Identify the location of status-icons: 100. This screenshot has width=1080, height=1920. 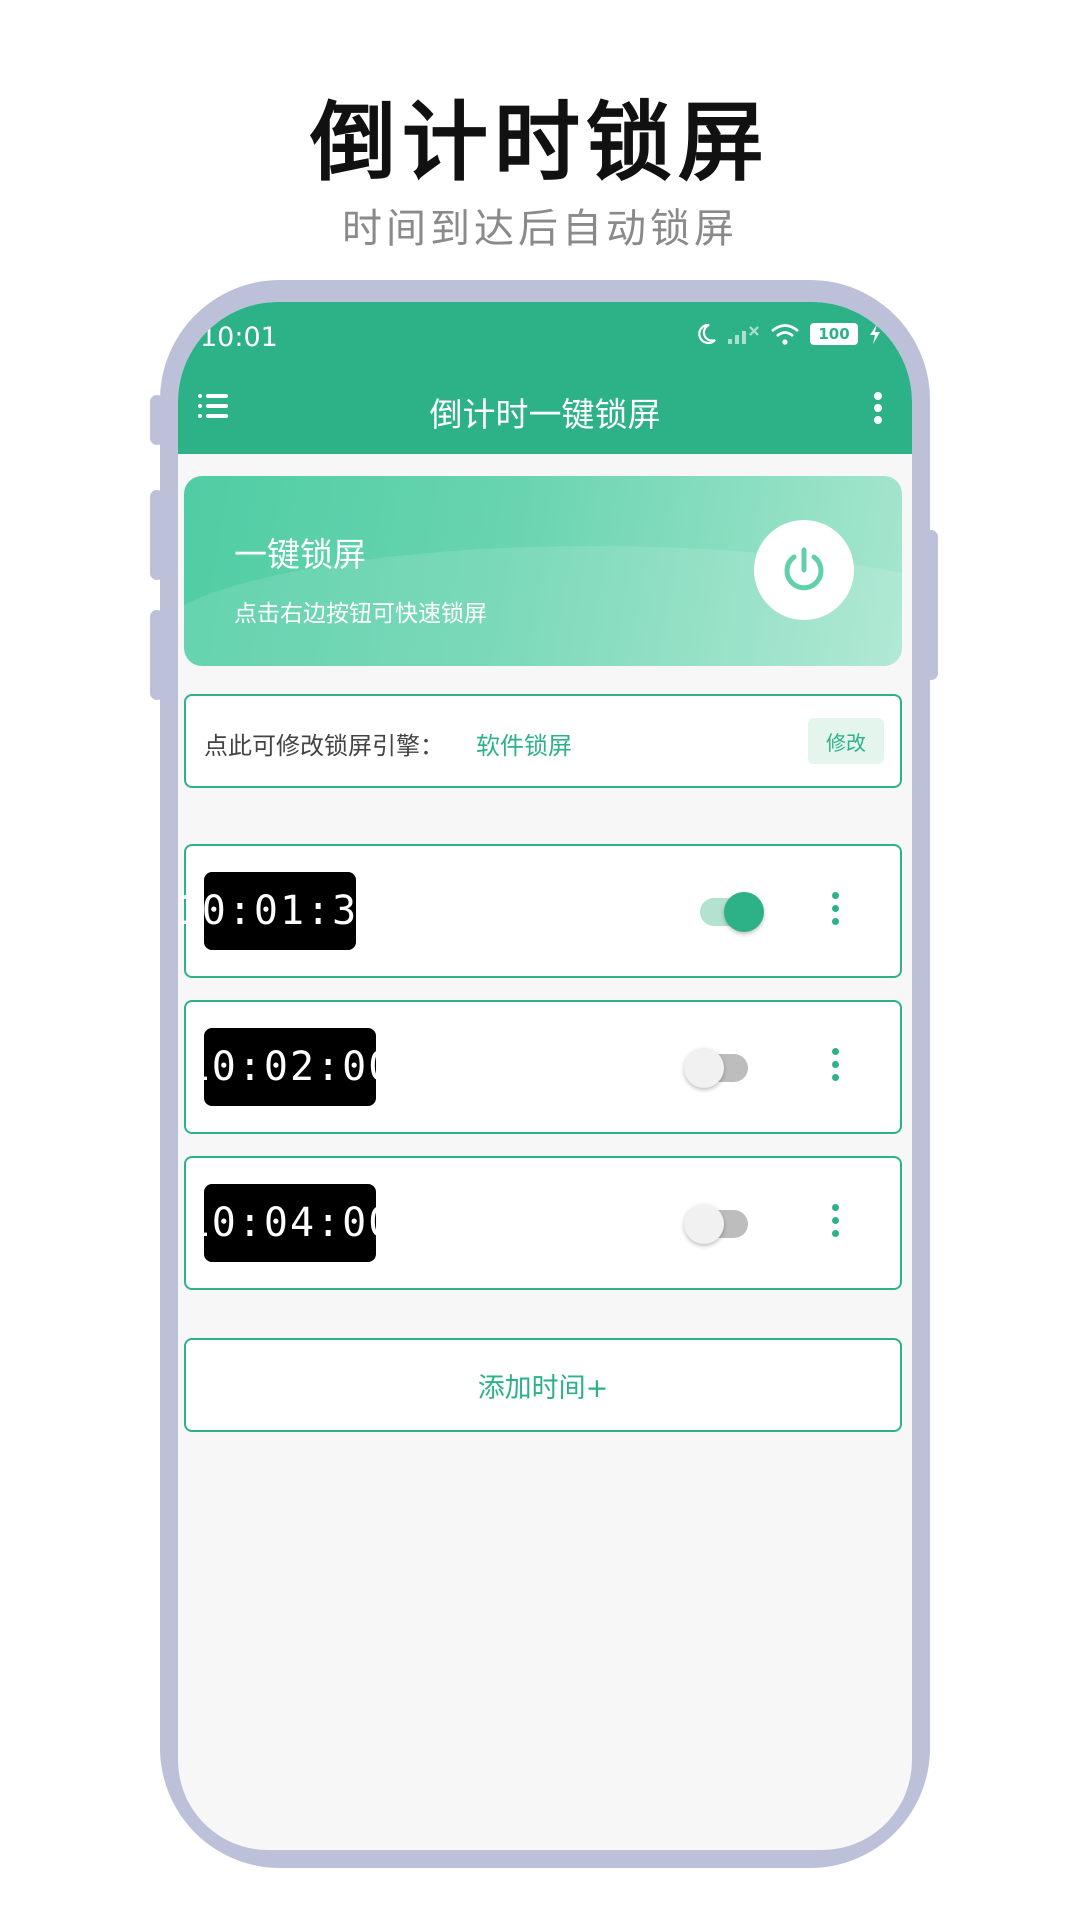
(788, 334).